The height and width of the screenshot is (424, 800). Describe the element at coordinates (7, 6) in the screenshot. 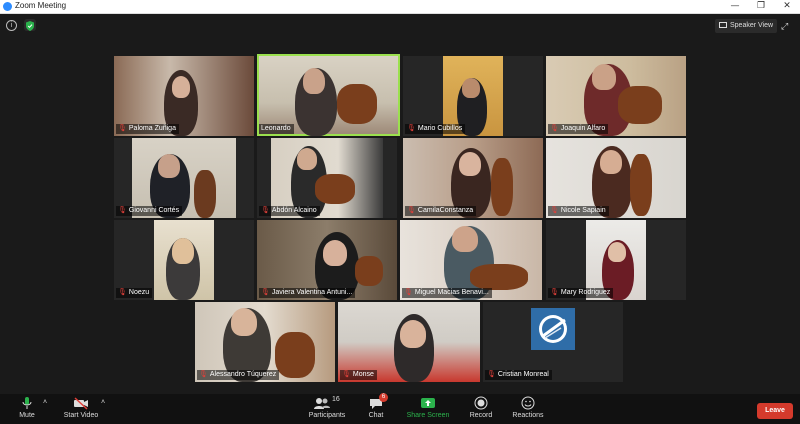

I see `zoom-app-icon` at that location.